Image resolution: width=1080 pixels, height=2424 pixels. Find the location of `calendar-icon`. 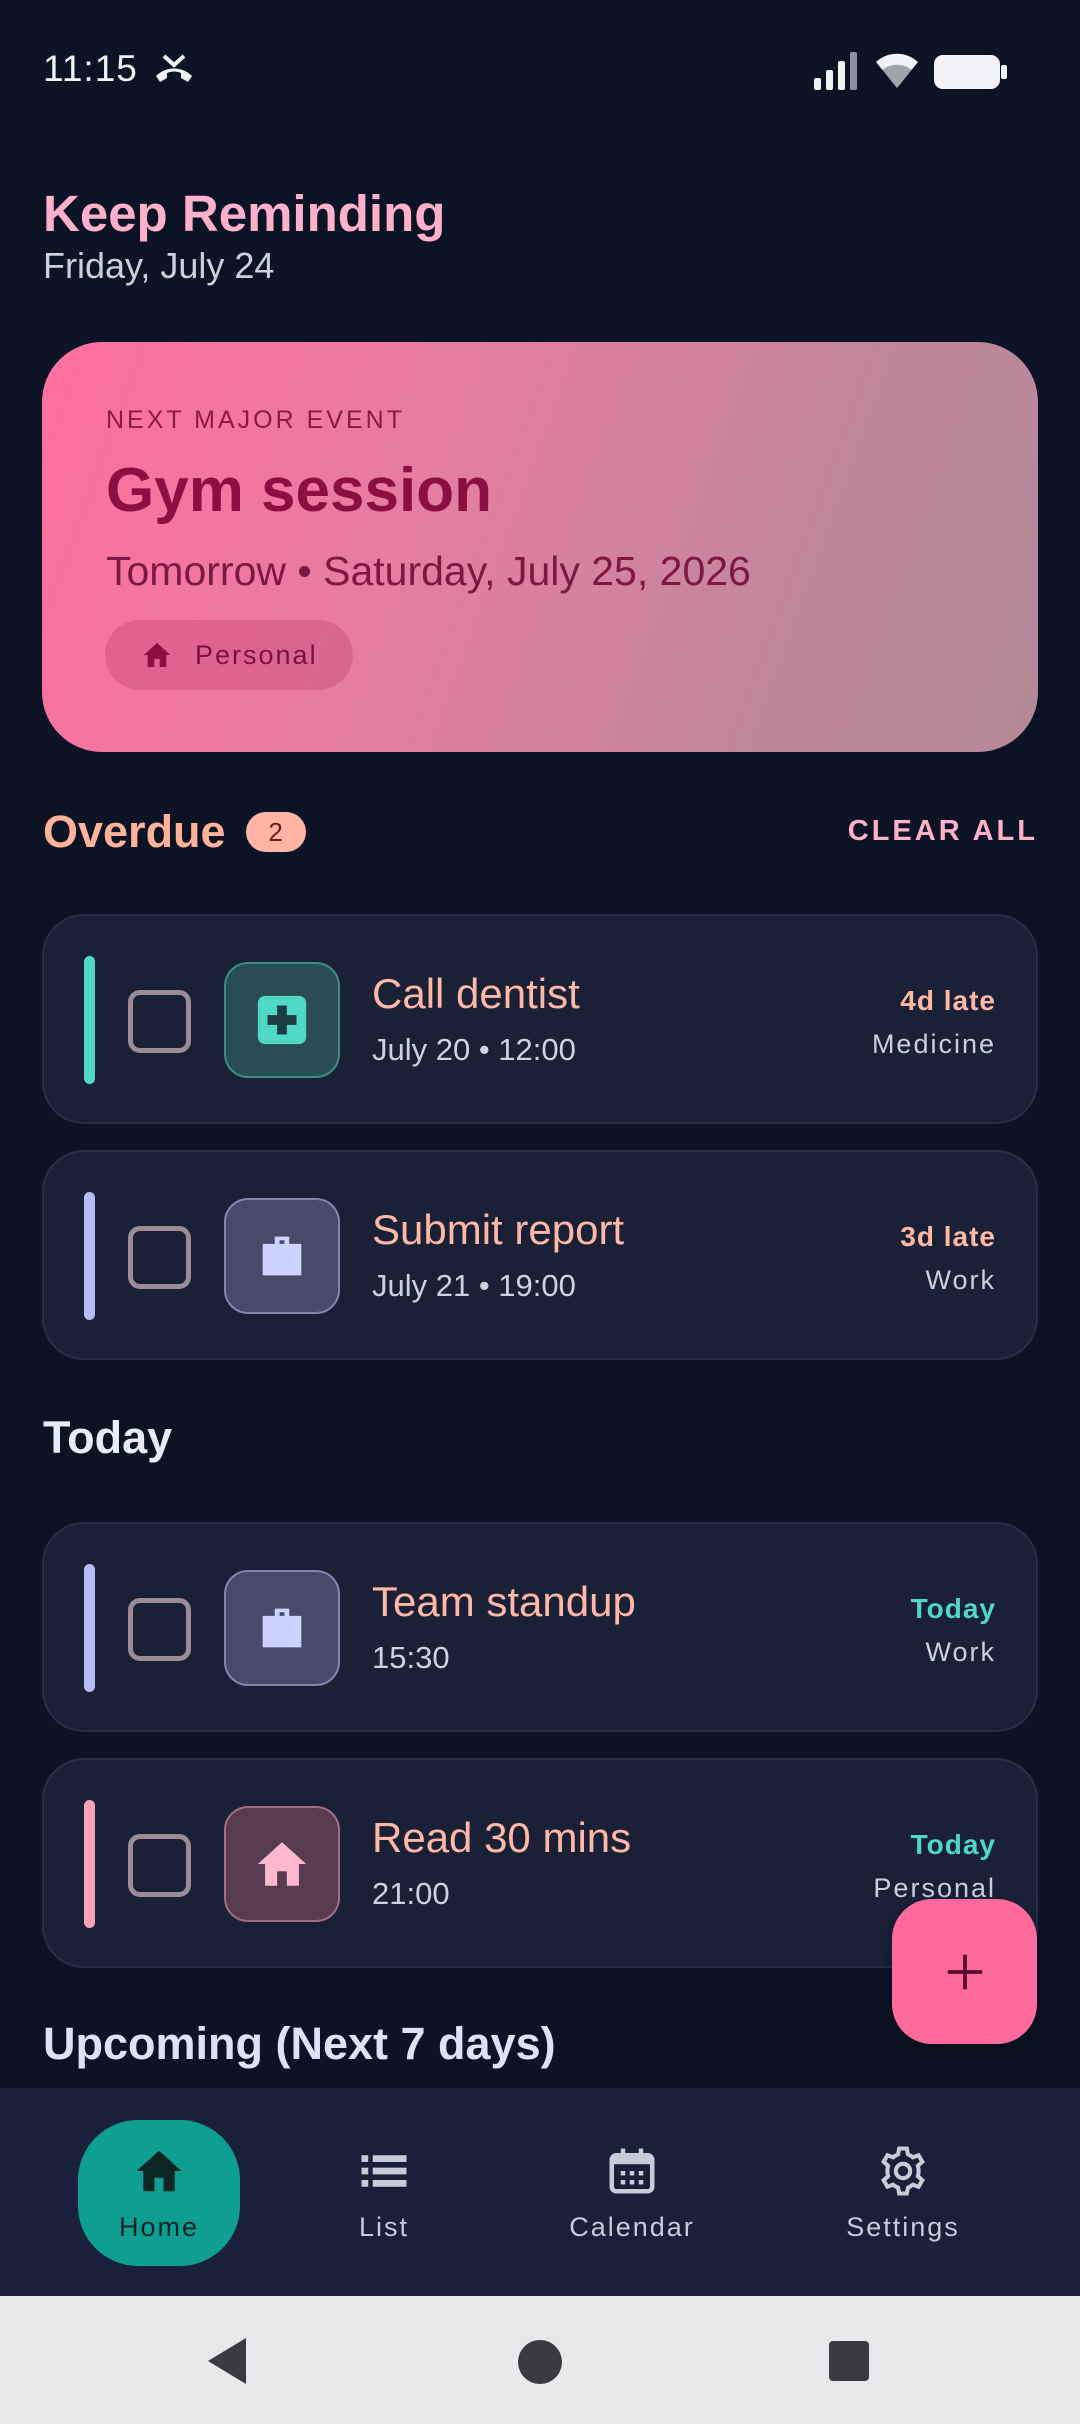

calendar-icon is located at coordinates (632, 2170).